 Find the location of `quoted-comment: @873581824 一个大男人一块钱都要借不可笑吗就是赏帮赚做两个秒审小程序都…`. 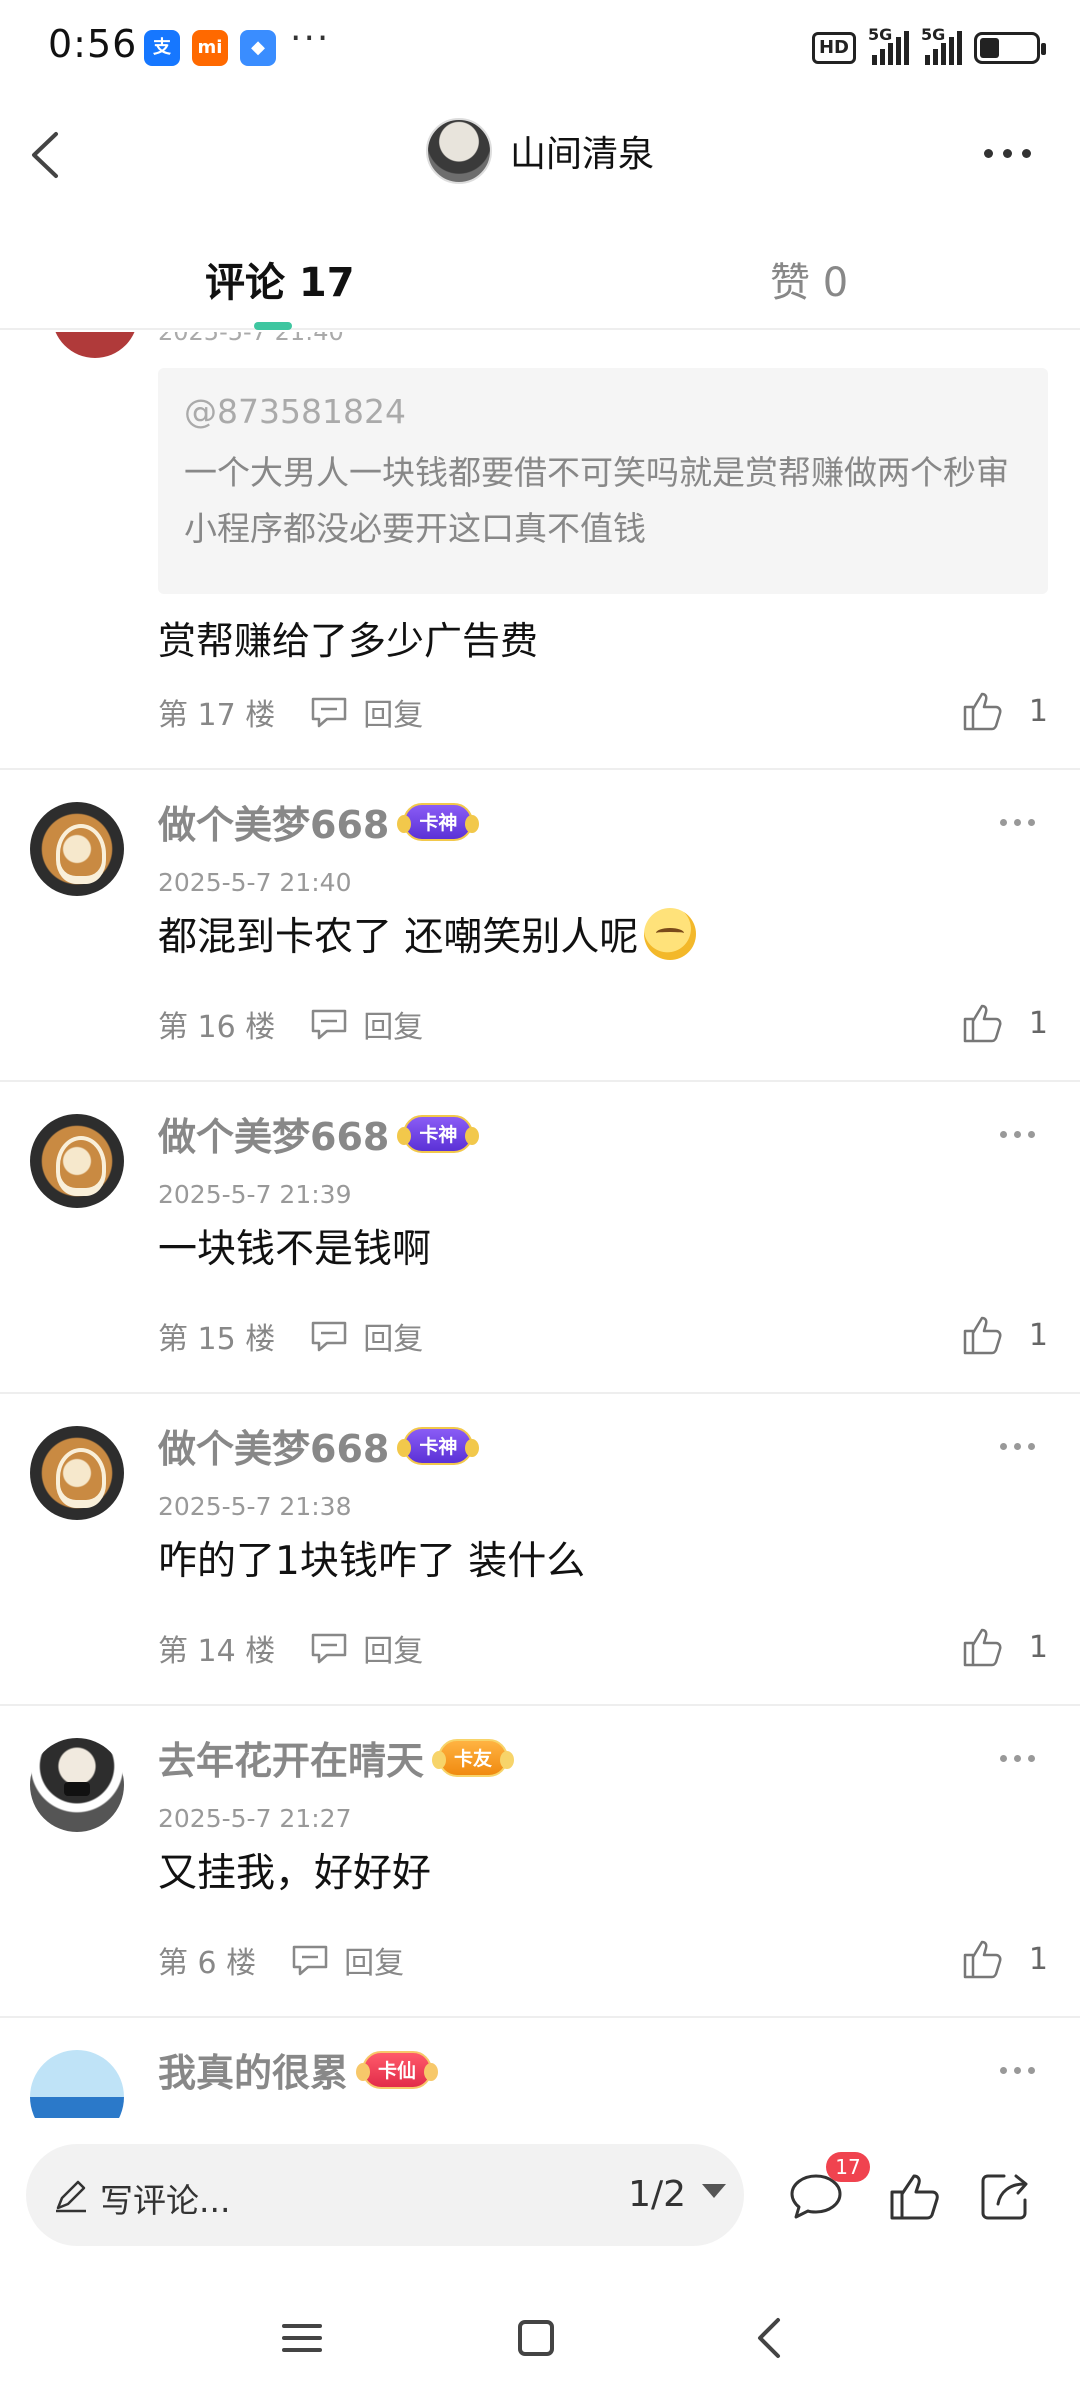

quoted-comment: @873581824 一个大男人一块钱都要借不可笑吗就是赏帮赚做两个秒审小程序都… is located at coordinates (603, 481).